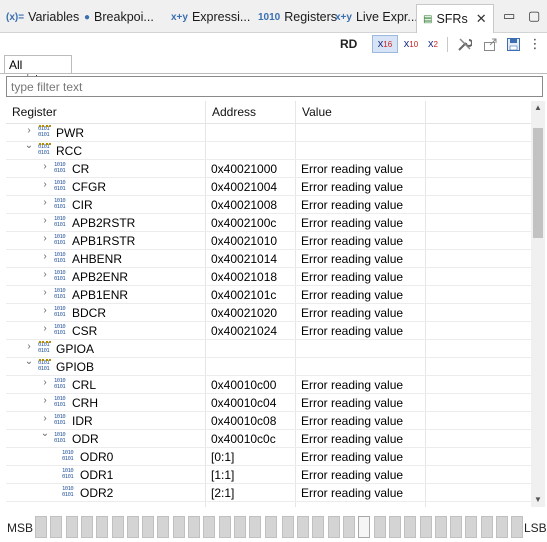 The width and height of the screenshot is (547, 542). What do you see at coordinates (348, 44) in the screenshot?
I see `read-button: RD` at bounding box center [348, 44].